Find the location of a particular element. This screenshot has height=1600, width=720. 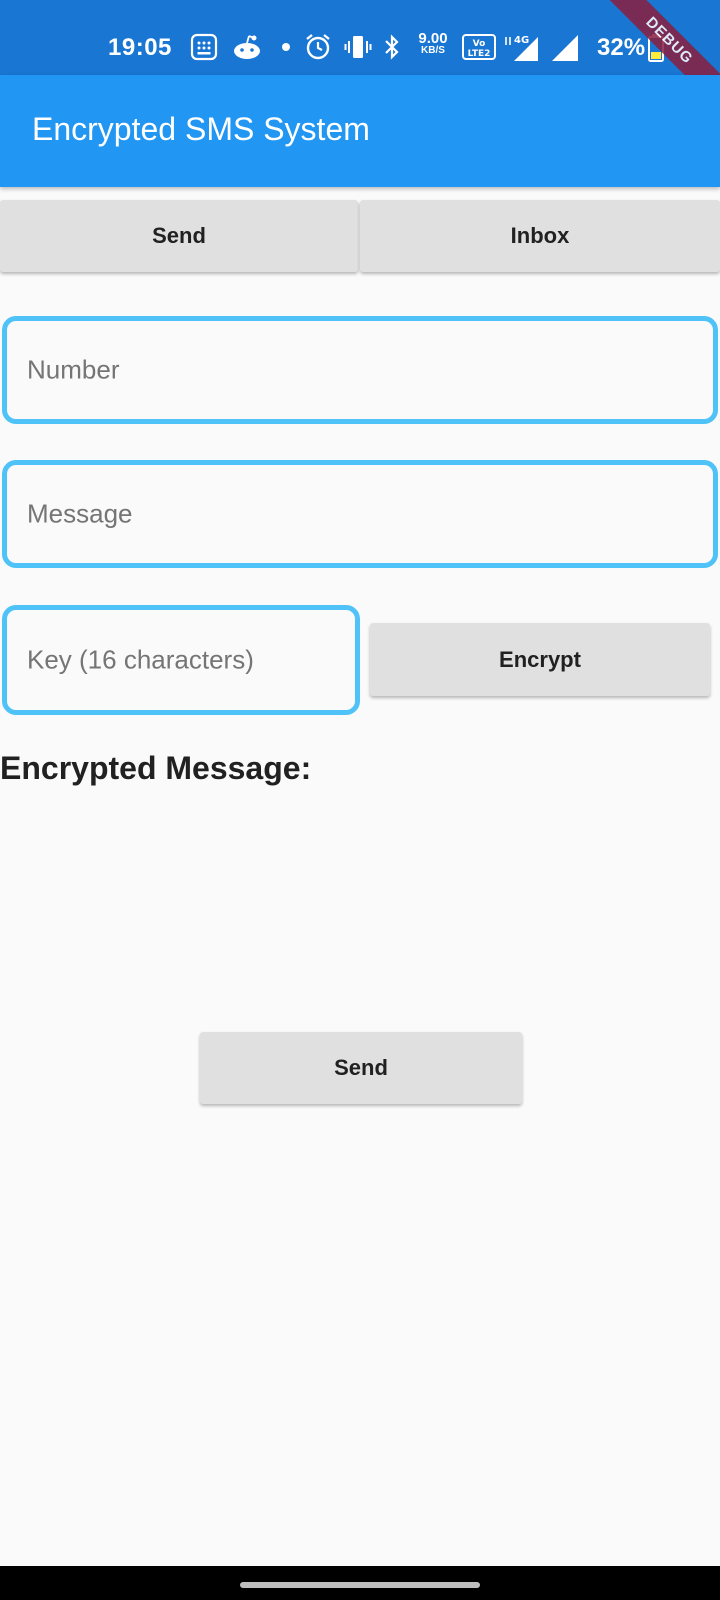

svg-text: 4G is located at coordinates (521, 40).